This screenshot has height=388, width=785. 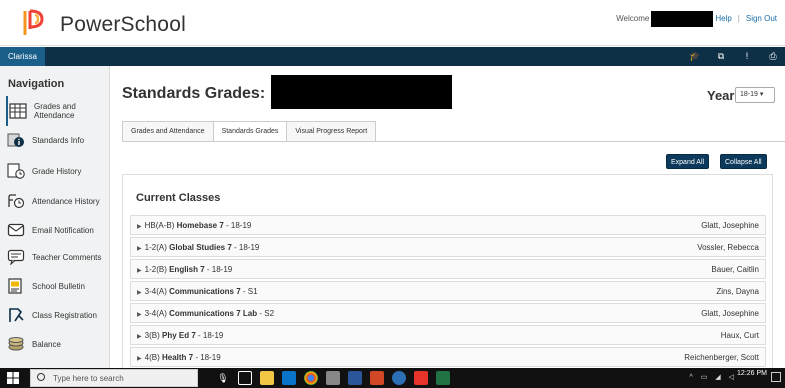 I want to click on browser-icon, so click(x=399, y=378).